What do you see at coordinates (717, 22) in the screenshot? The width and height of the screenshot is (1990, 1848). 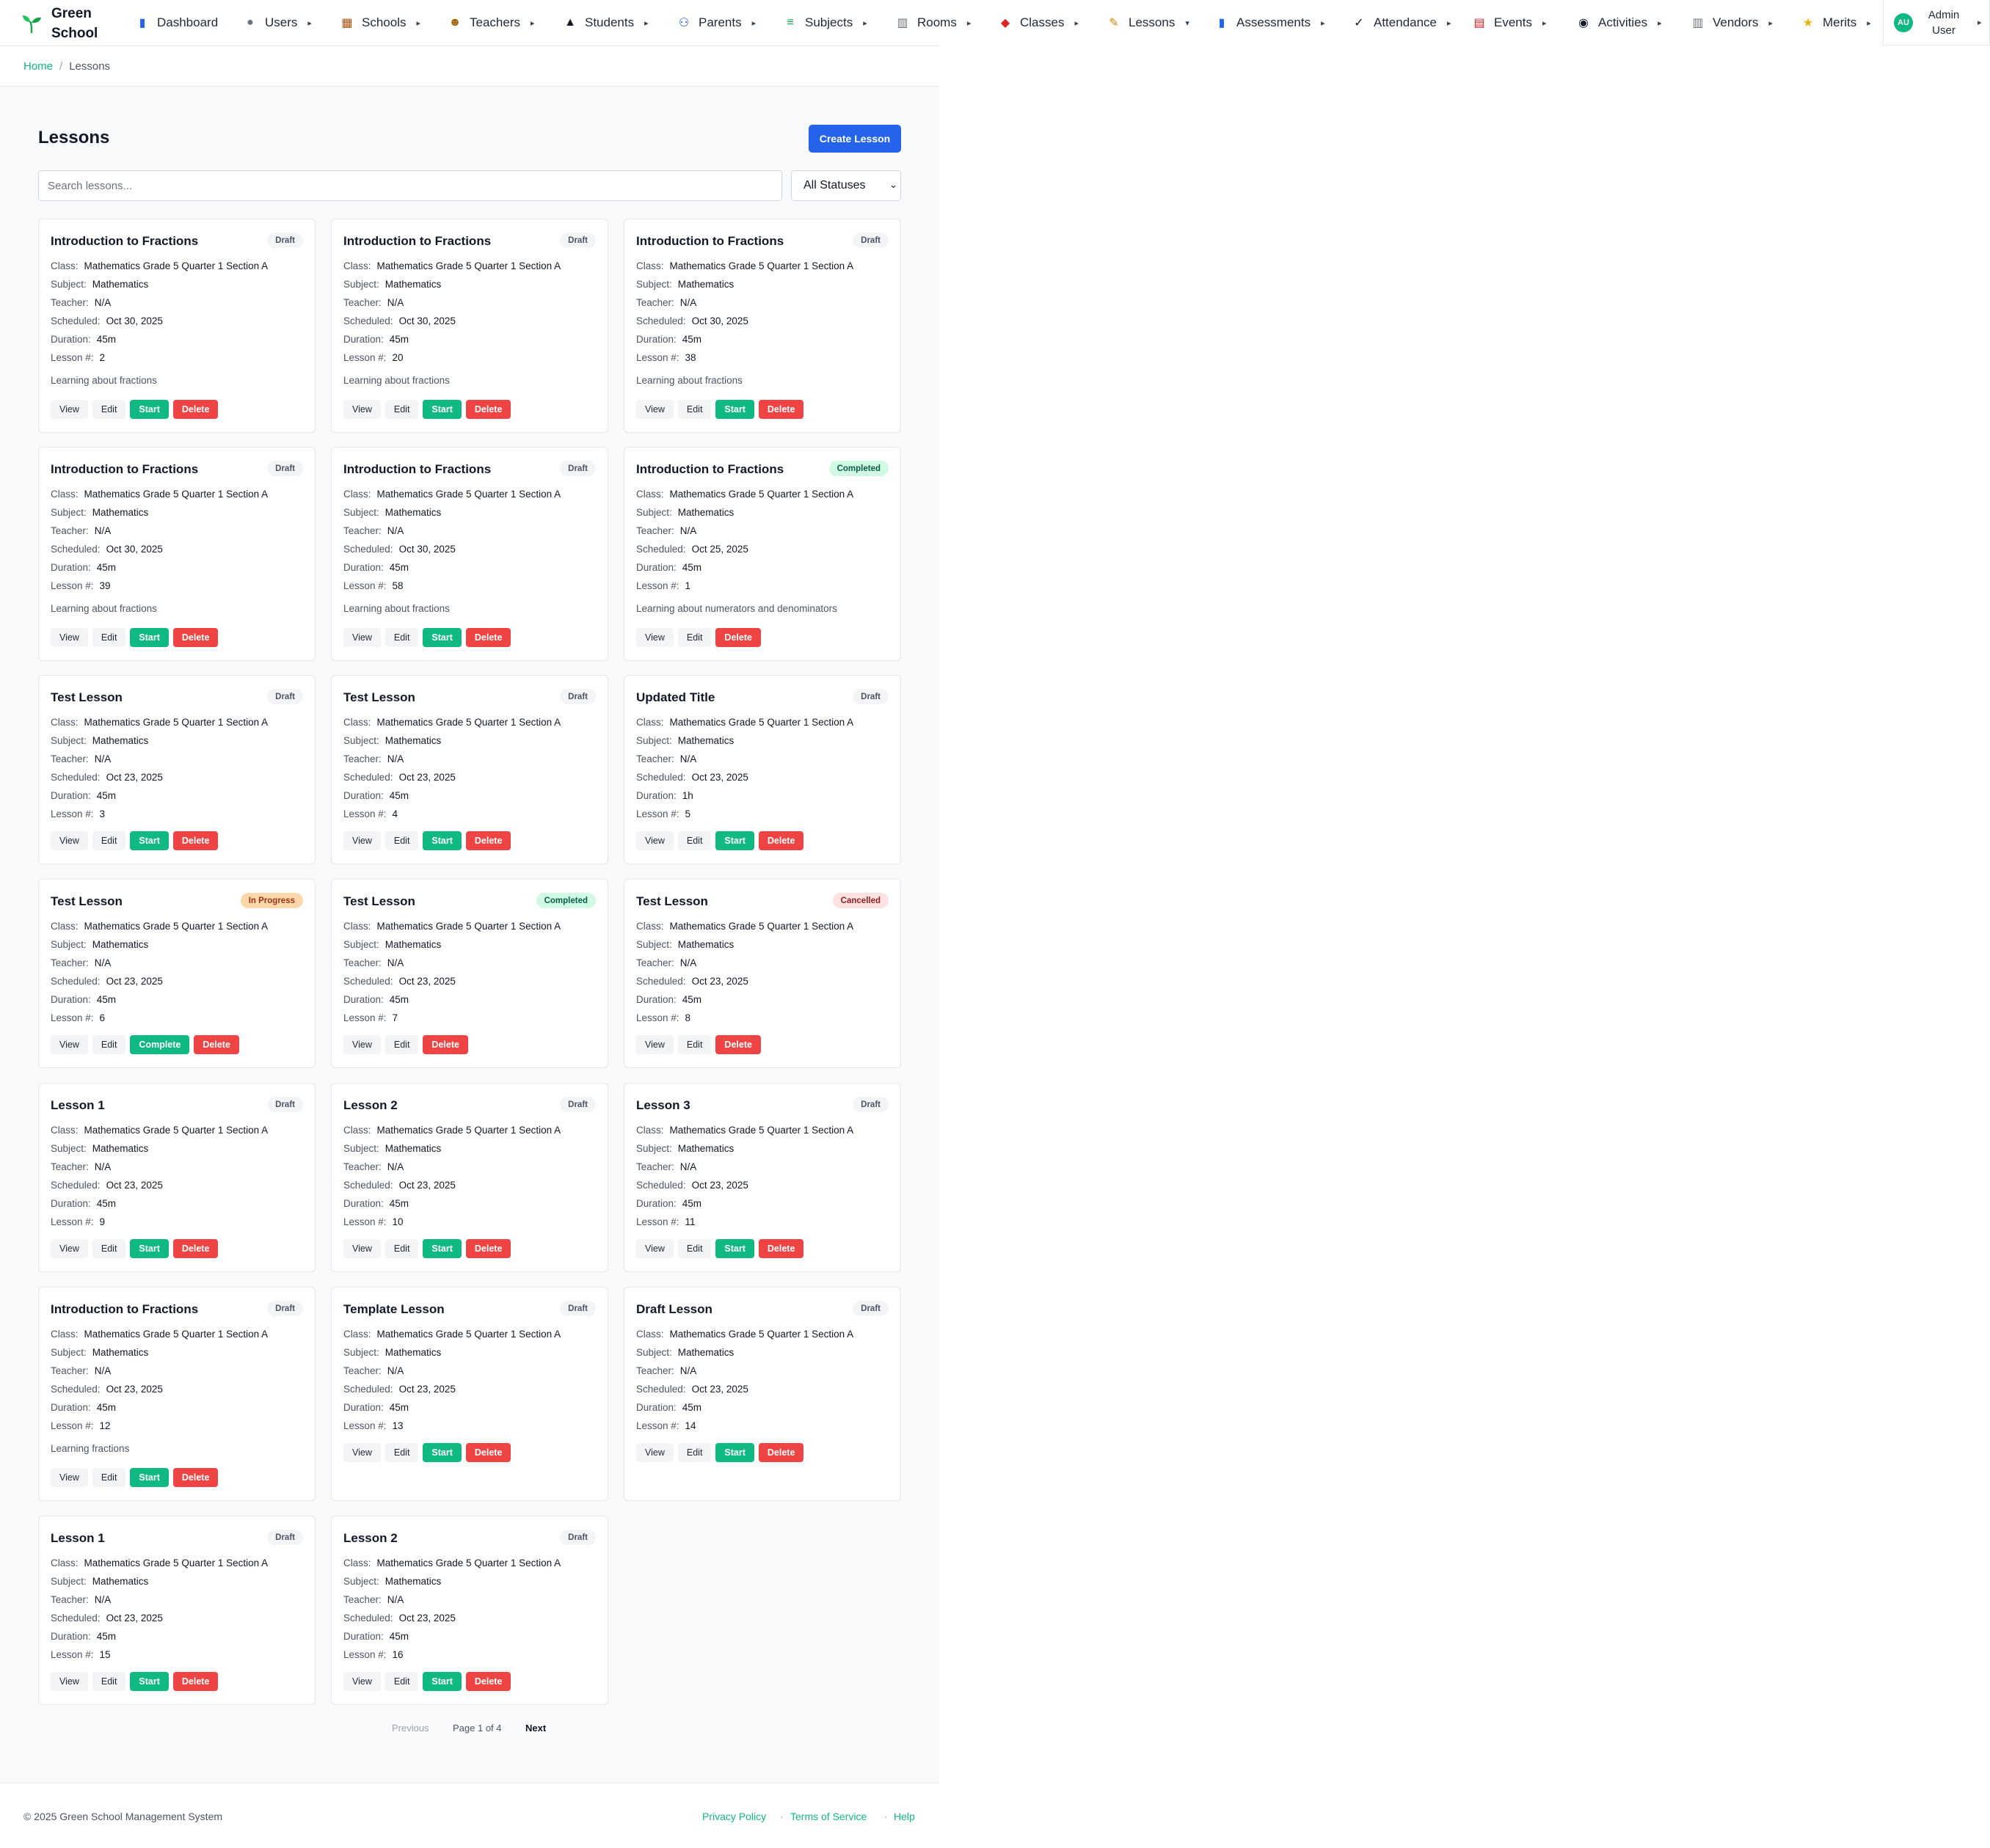 I see `nav-item-parents: ⚇ Parents ▸` at bounding box center [717, 22].